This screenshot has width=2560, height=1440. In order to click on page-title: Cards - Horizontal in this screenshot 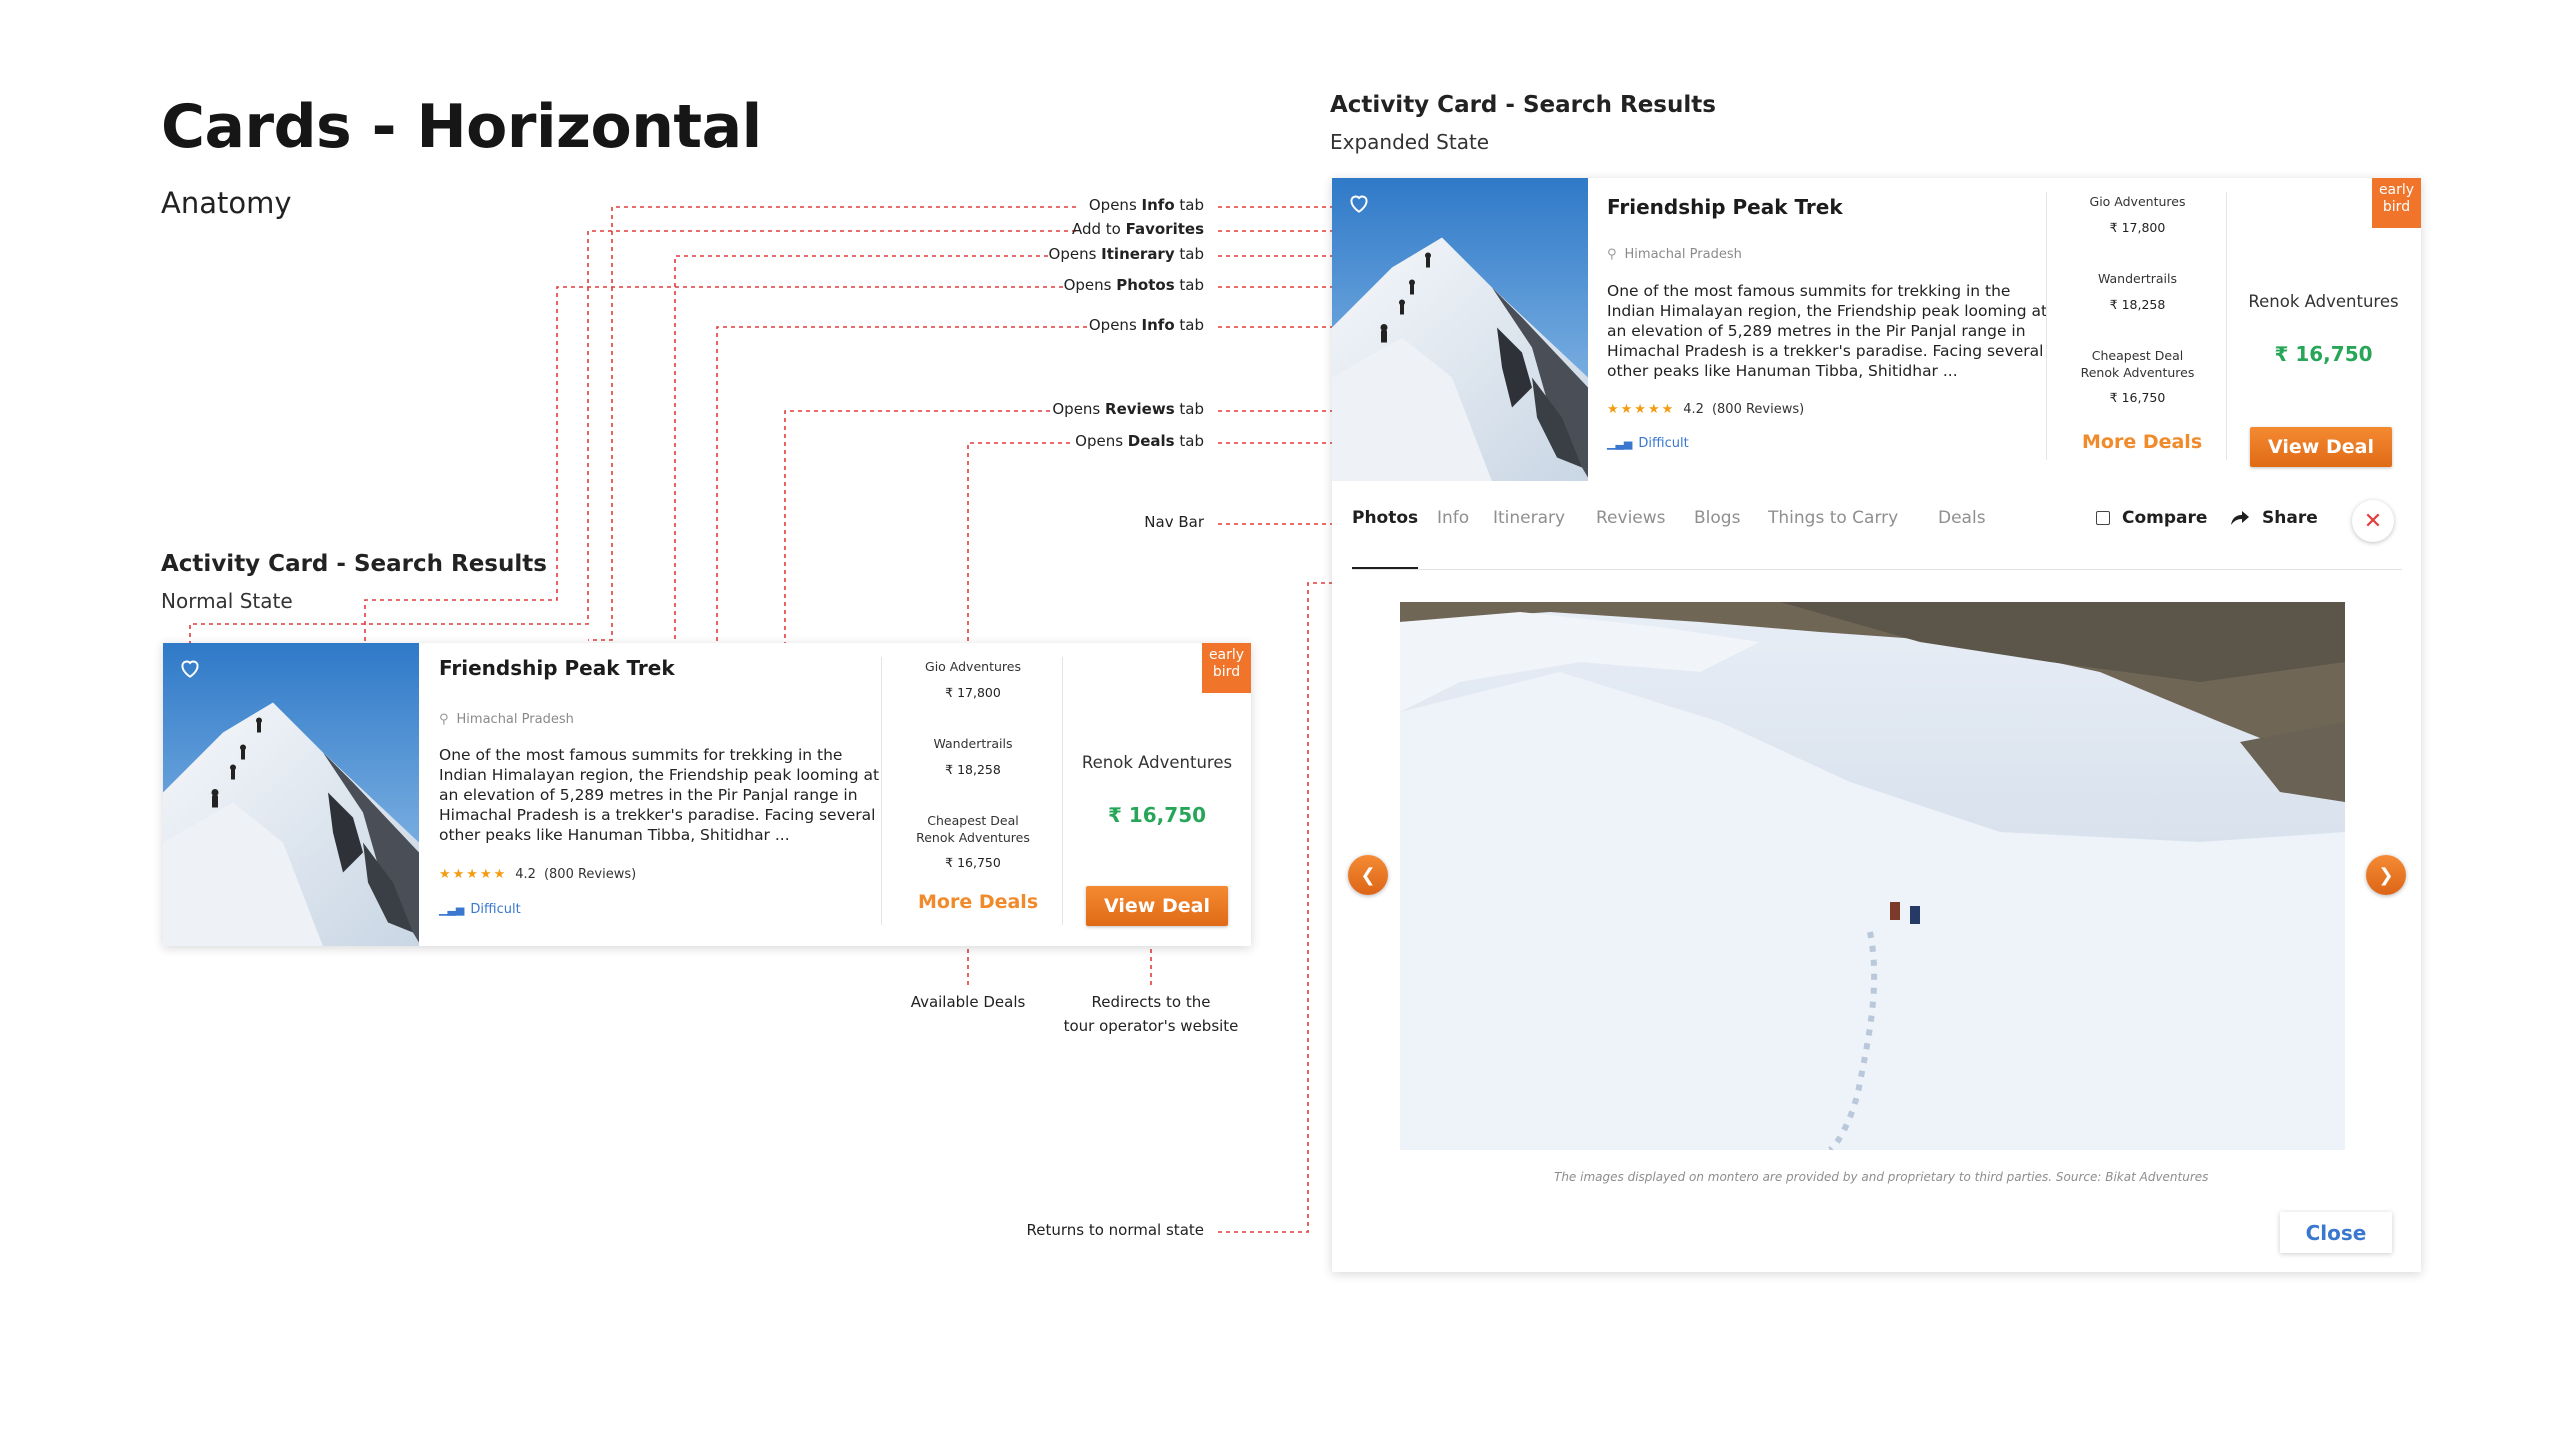, I will do `click(461, 127)`.